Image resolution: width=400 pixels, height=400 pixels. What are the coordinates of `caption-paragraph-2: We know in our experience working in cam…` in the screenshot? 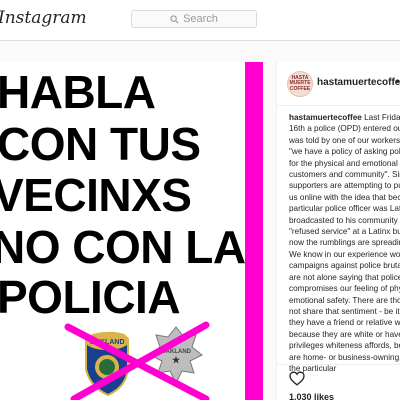 It's located at (344, 311).